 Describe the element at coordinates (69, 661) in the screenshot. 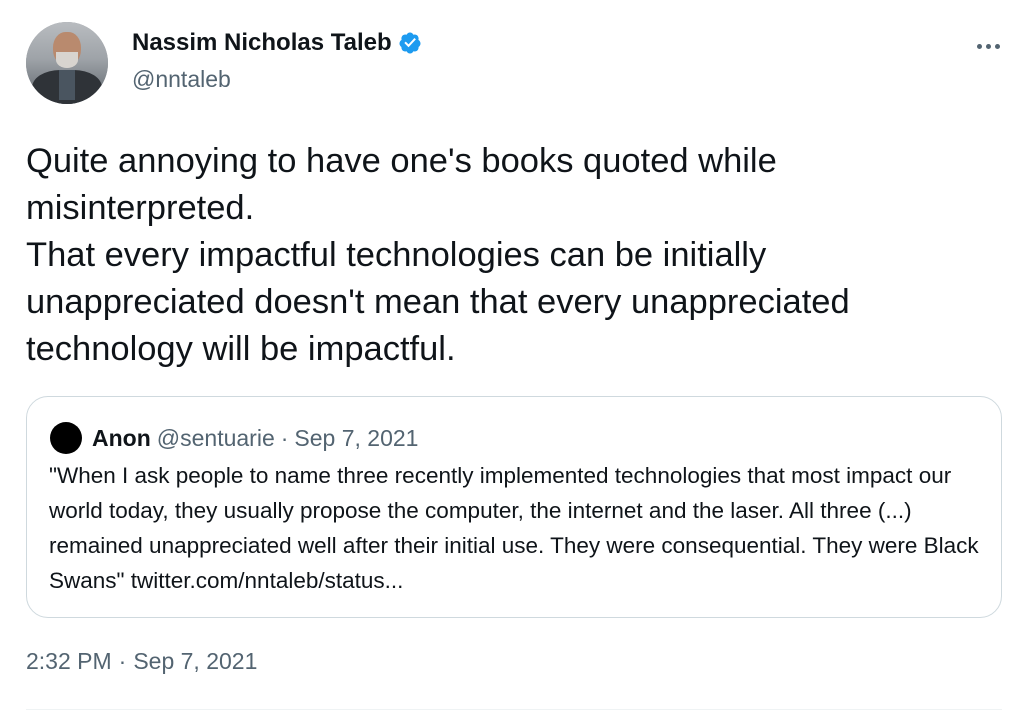

I see `tweet-time: 2:32 PM` at that location.